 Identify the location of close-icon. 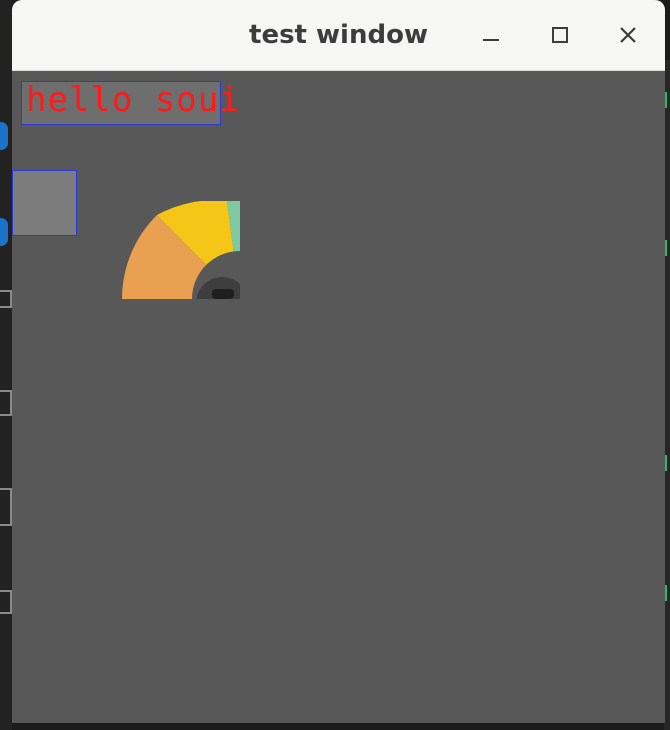
(628, 35).